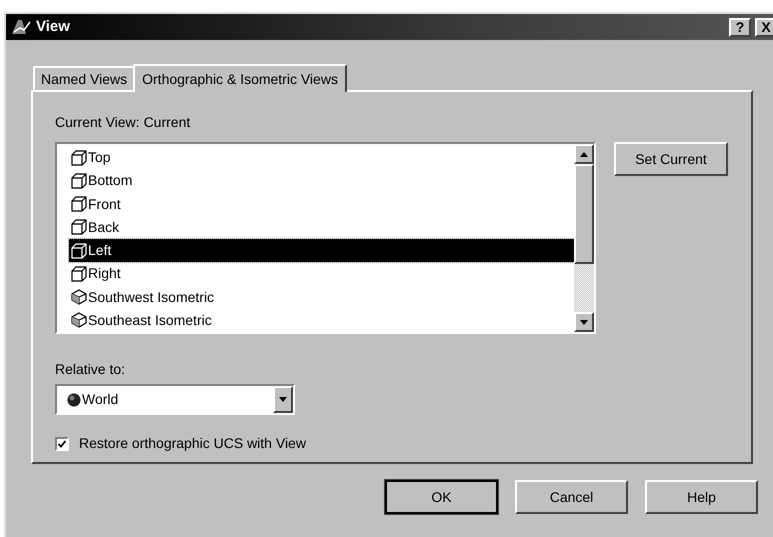 The width and height of the screenshot is (773, 537). I want to click on view-list-item: Right, so click(321, 274).